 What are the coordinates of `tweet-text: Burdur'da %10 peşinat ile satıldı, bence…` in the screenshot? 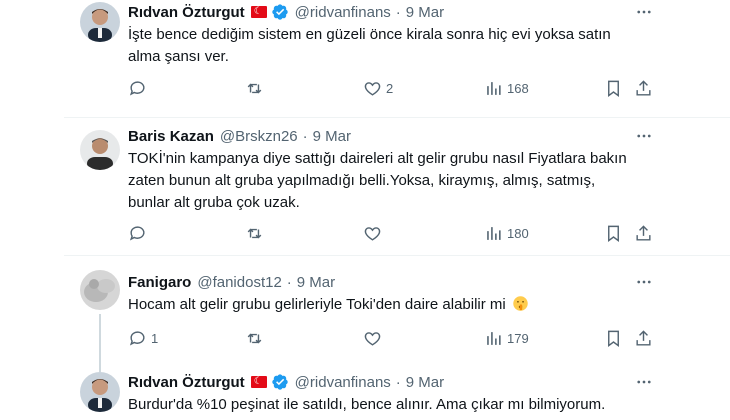 It's located at (388, 405).